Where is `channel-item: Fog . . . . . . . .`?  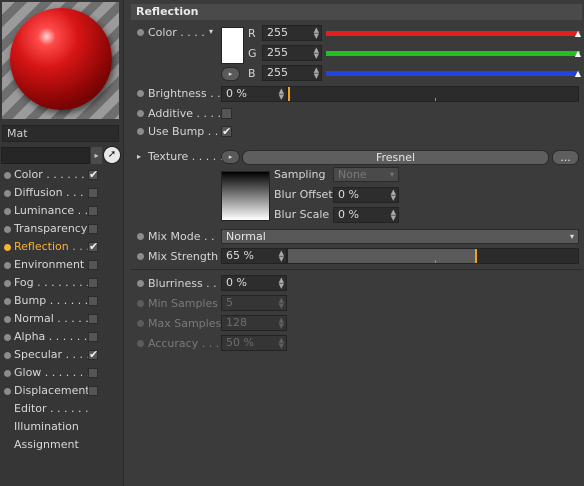
channel-item: Fog . . . . . . . . is located at coordinates (62, 283).